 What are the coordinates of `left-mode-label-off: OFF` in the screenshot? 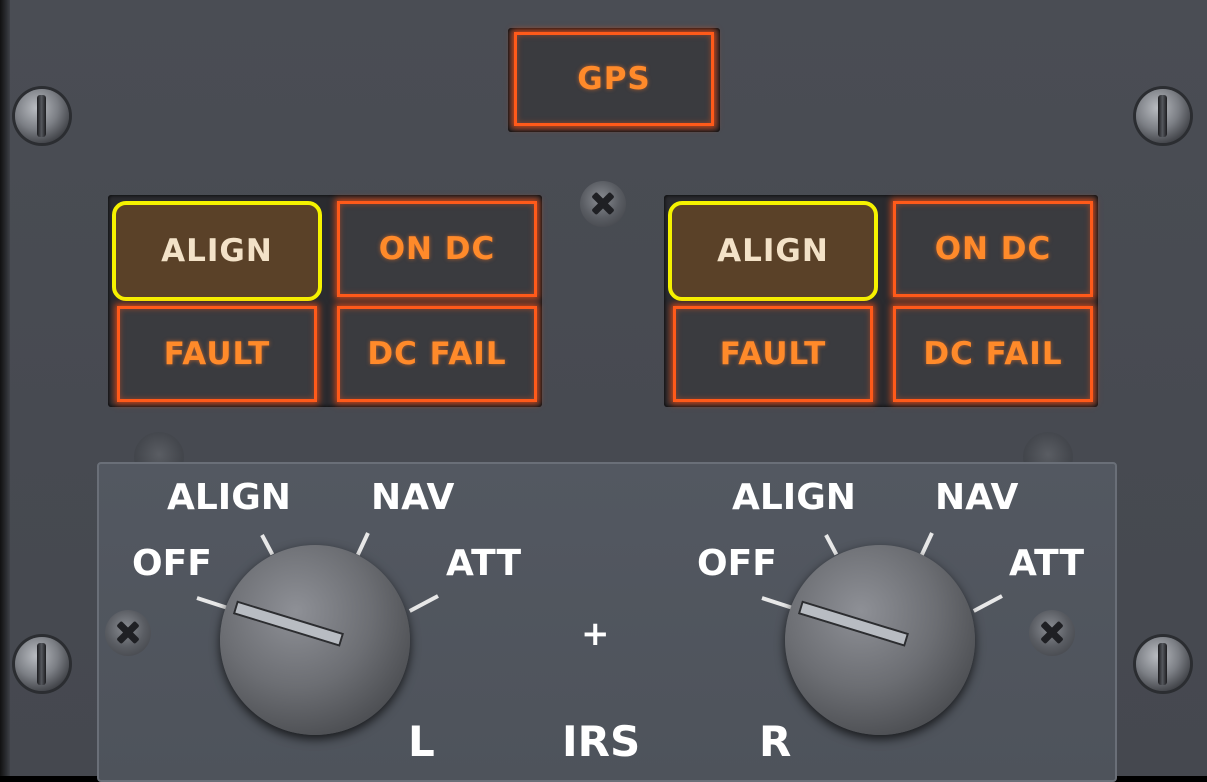 It's located at (172, 563).